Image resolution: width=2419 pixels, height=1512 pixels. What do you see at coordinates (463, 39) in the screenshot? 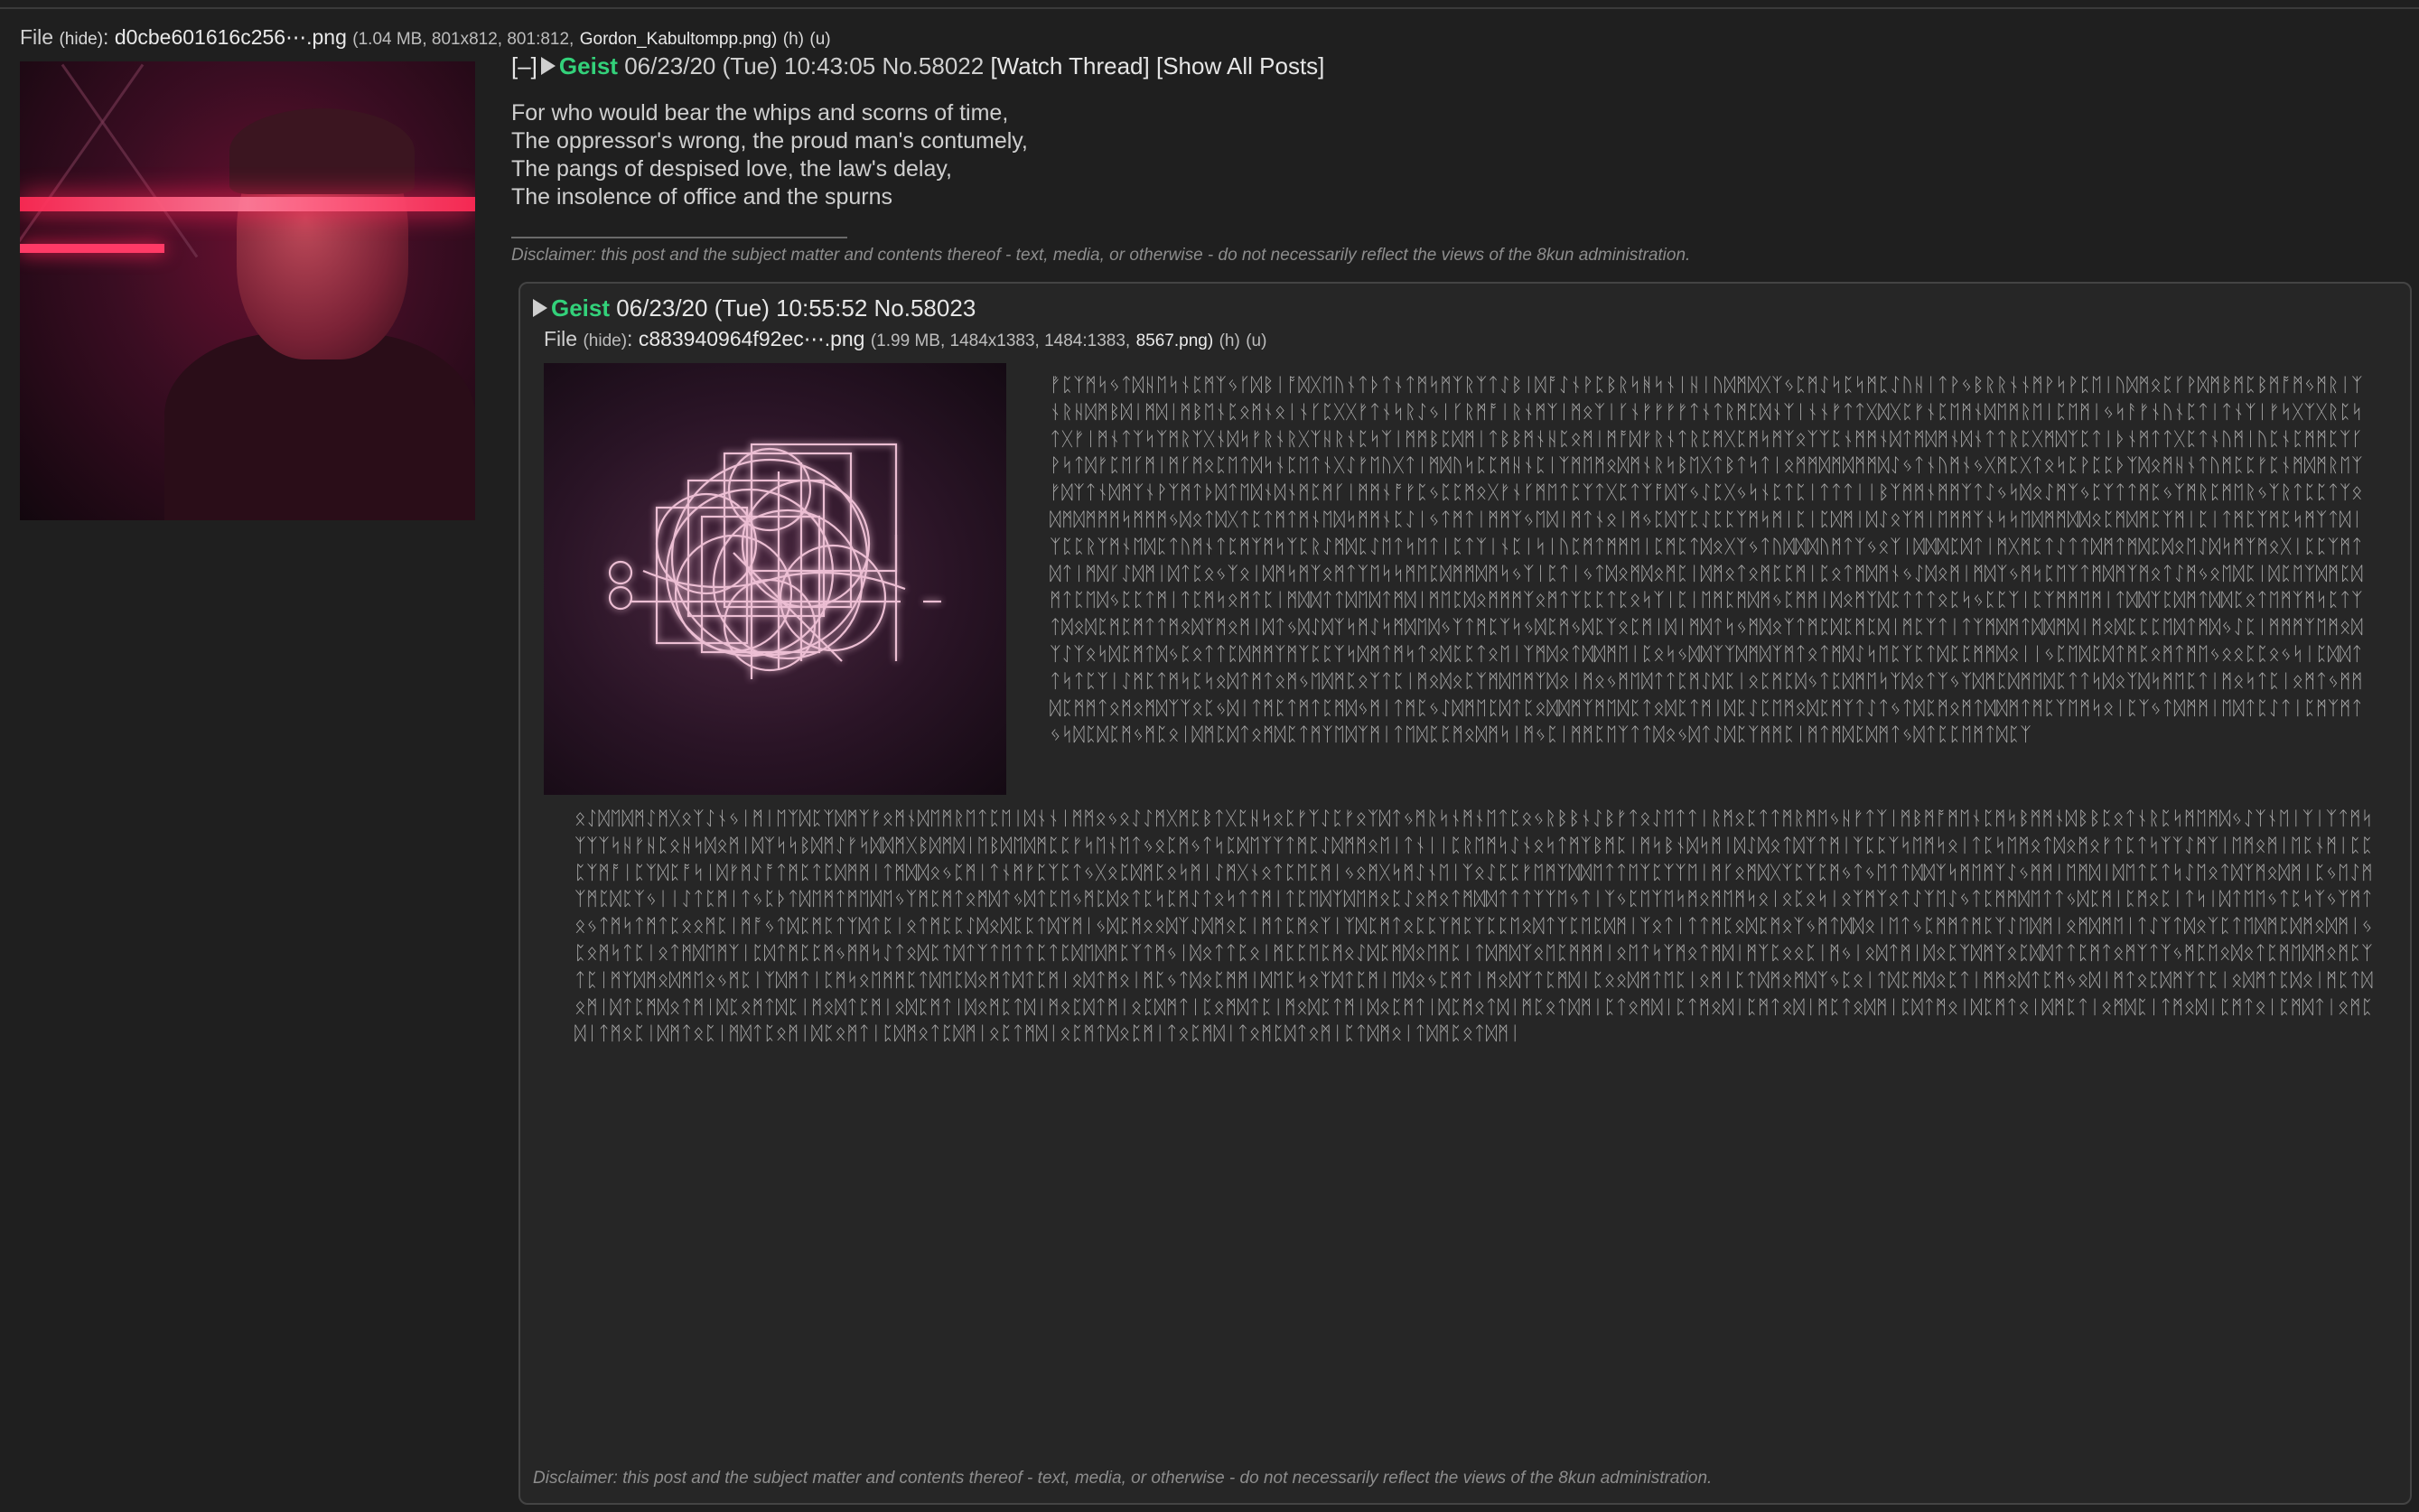
I see `op-file-meta: (1.04 MB, 801x812, 801:812,` at bounding box center [463, 39].